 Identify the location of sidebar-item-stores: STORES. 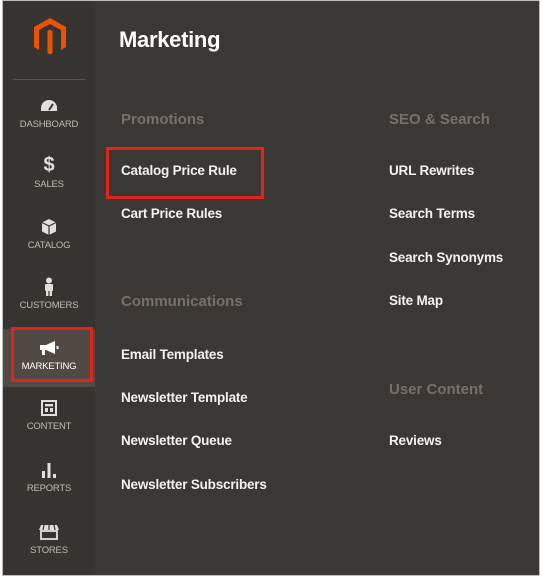
(49, 542).